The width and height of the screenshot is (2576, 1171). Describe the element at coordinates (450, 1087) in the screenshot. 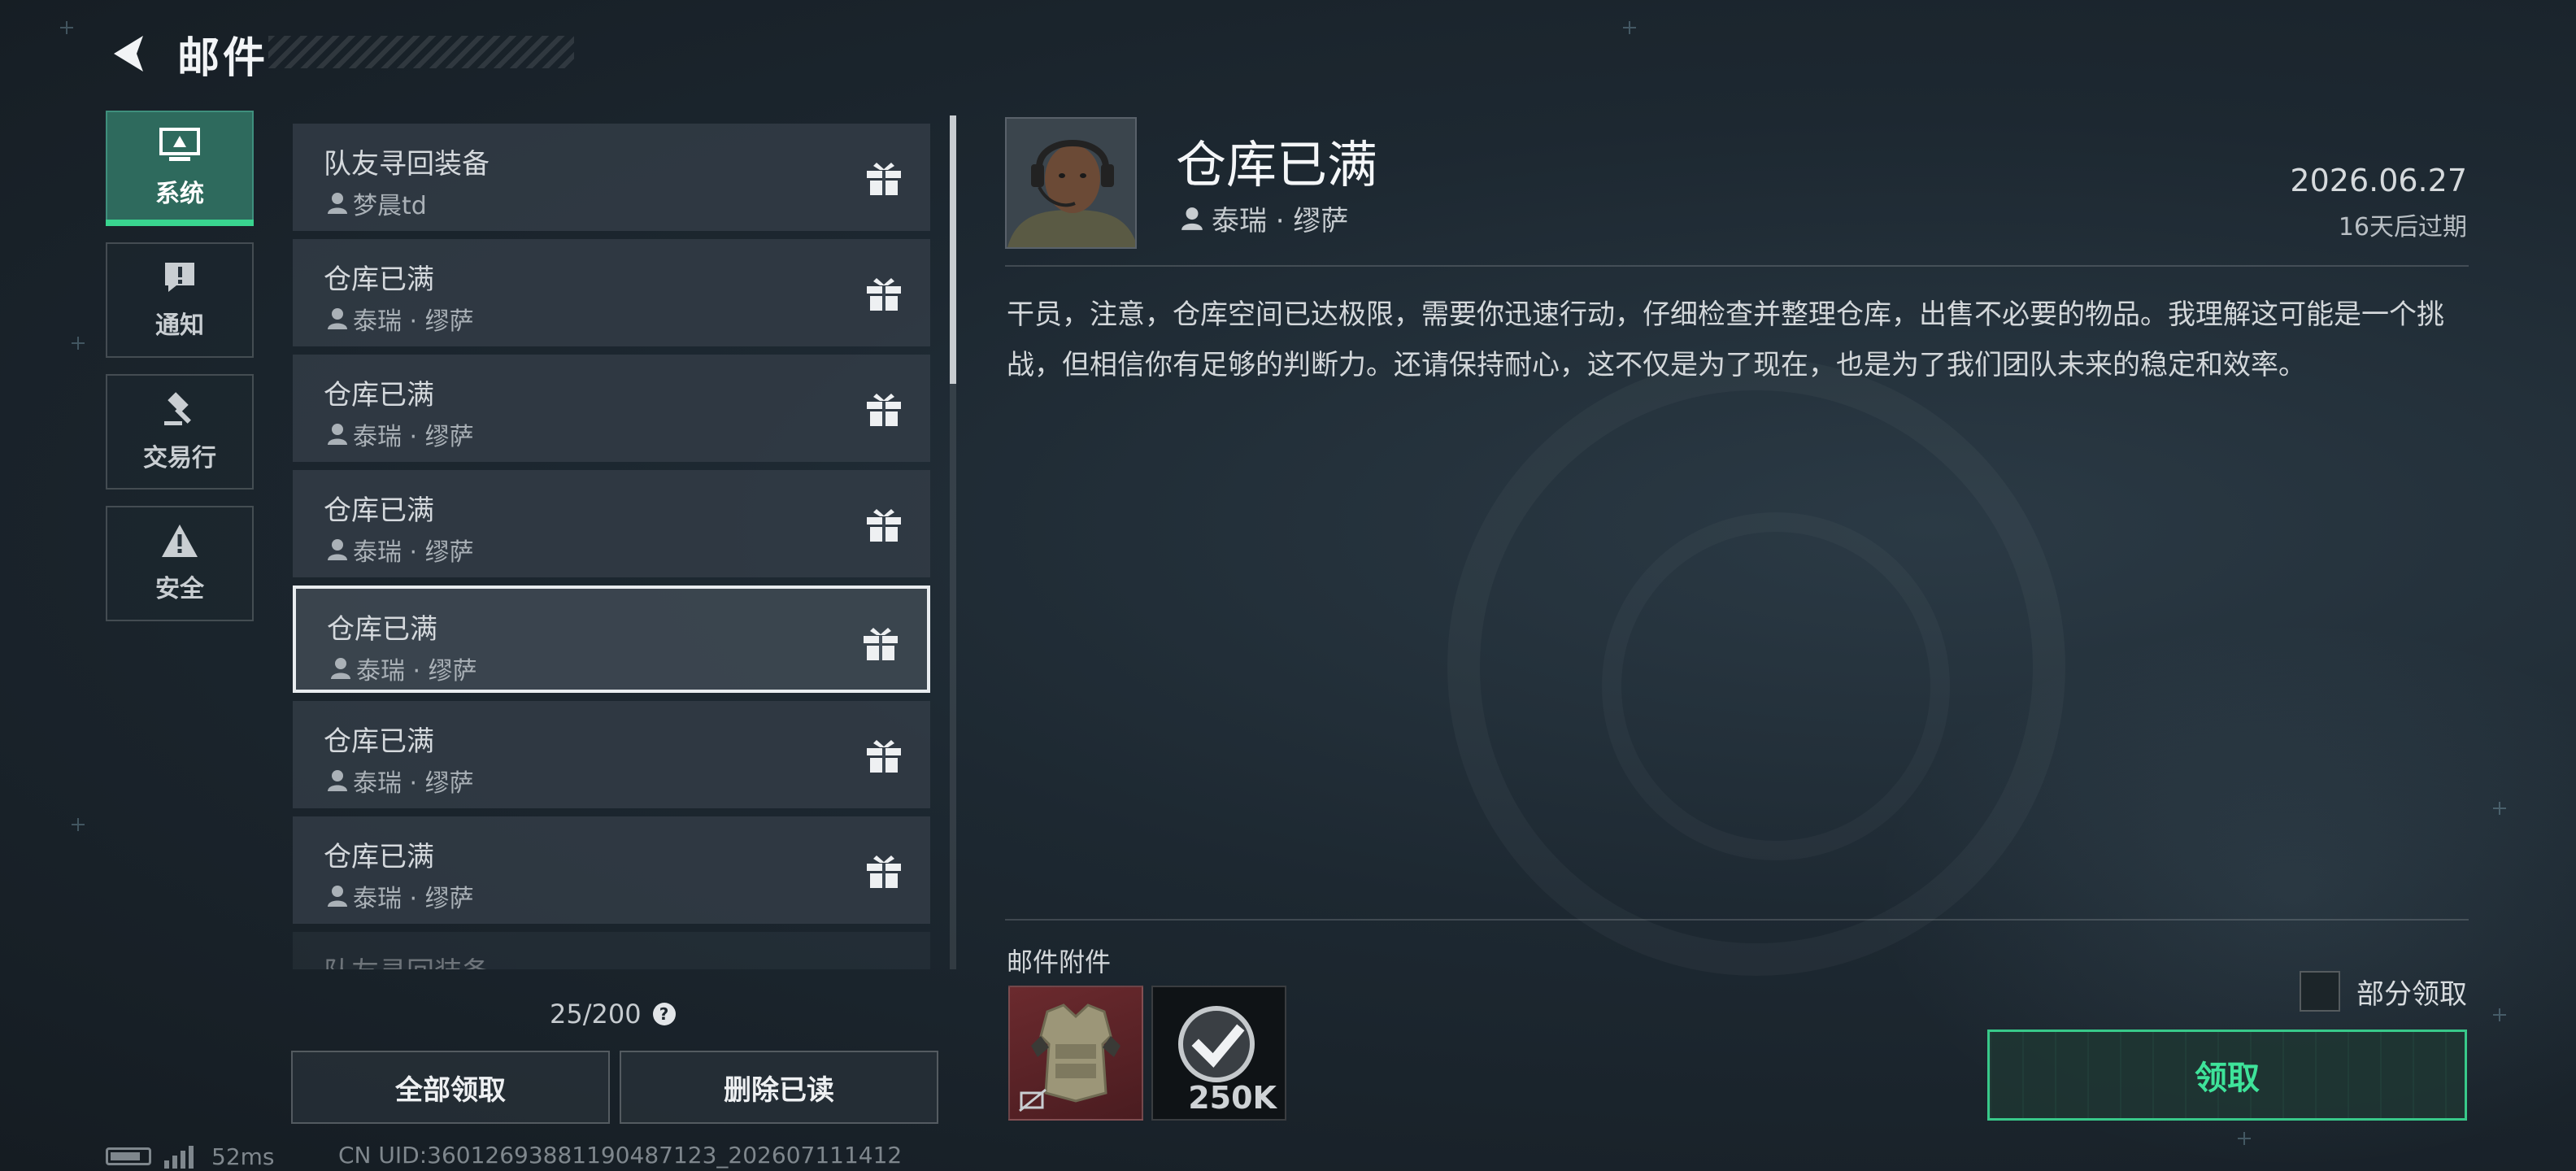

I see `claim-all-button: 全部领取` at that location.